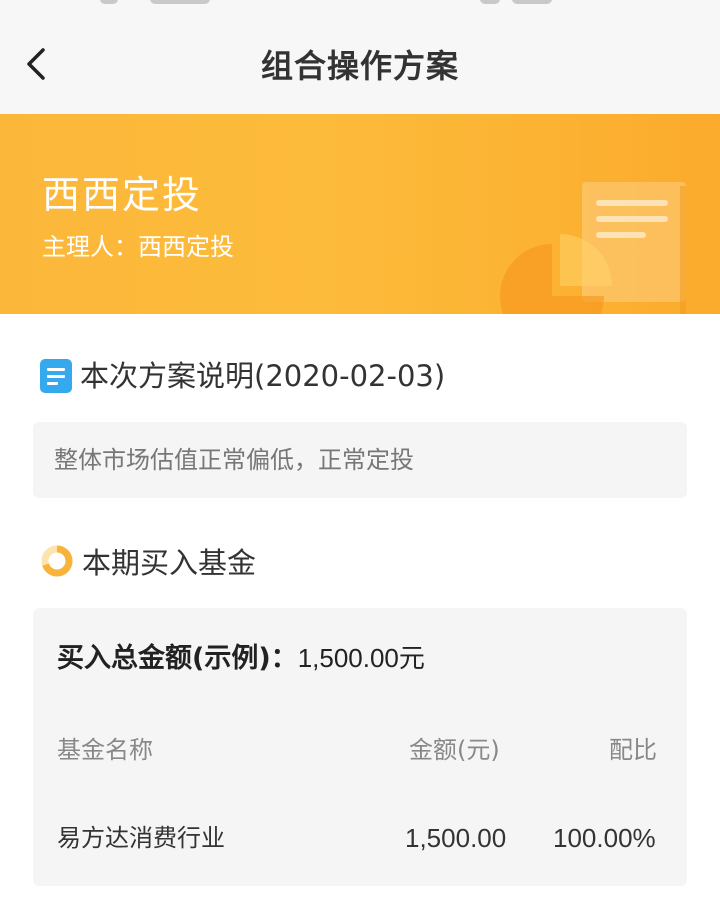  Describe the element at coordinates (177, 658) in the screenshot. I see `total-amount-label: 买入总金额(示例)：` at that location.